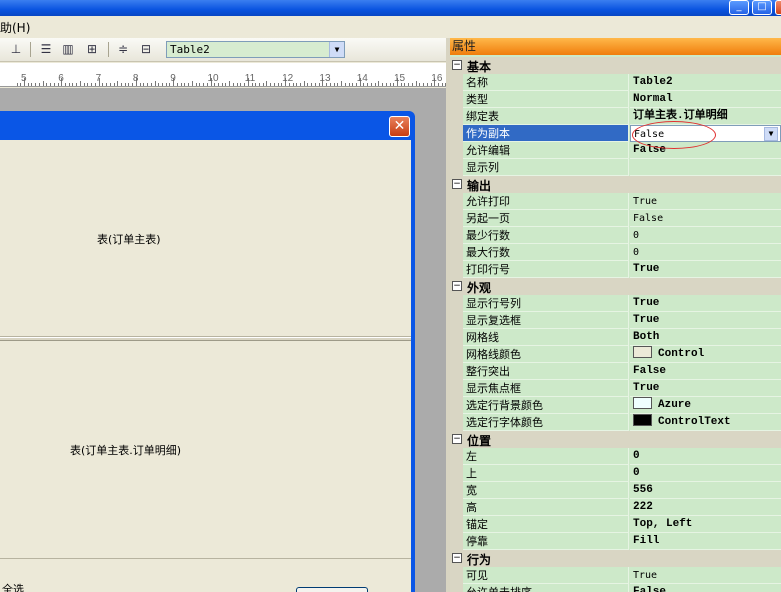 This screenshot has height=592, width=781. Describe the element at coordinates (615, 286) in the screenshot. I see `category-row: − 外观` at that location.